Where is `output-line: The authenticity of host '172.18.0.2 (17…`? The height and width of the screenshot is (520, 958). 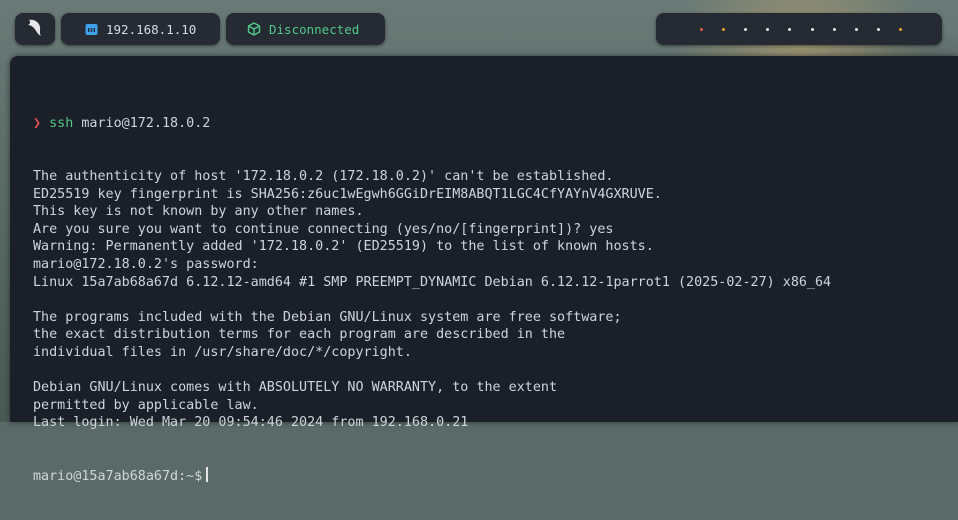 output-line: The authenticity of host '172.18.0.2 (17… is located at coordinates (323, 176).